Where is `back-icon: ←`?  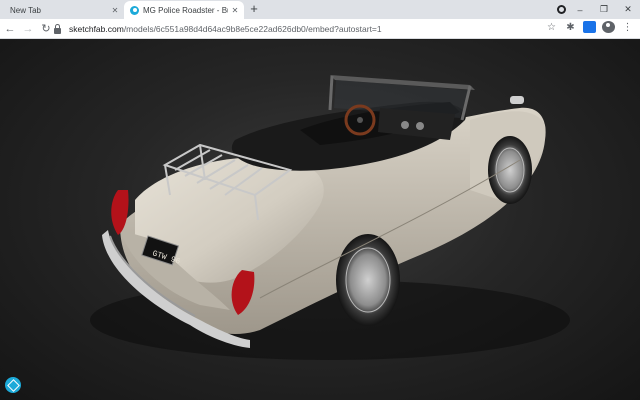 back-icon: ← is located at coordinates (10, 29).